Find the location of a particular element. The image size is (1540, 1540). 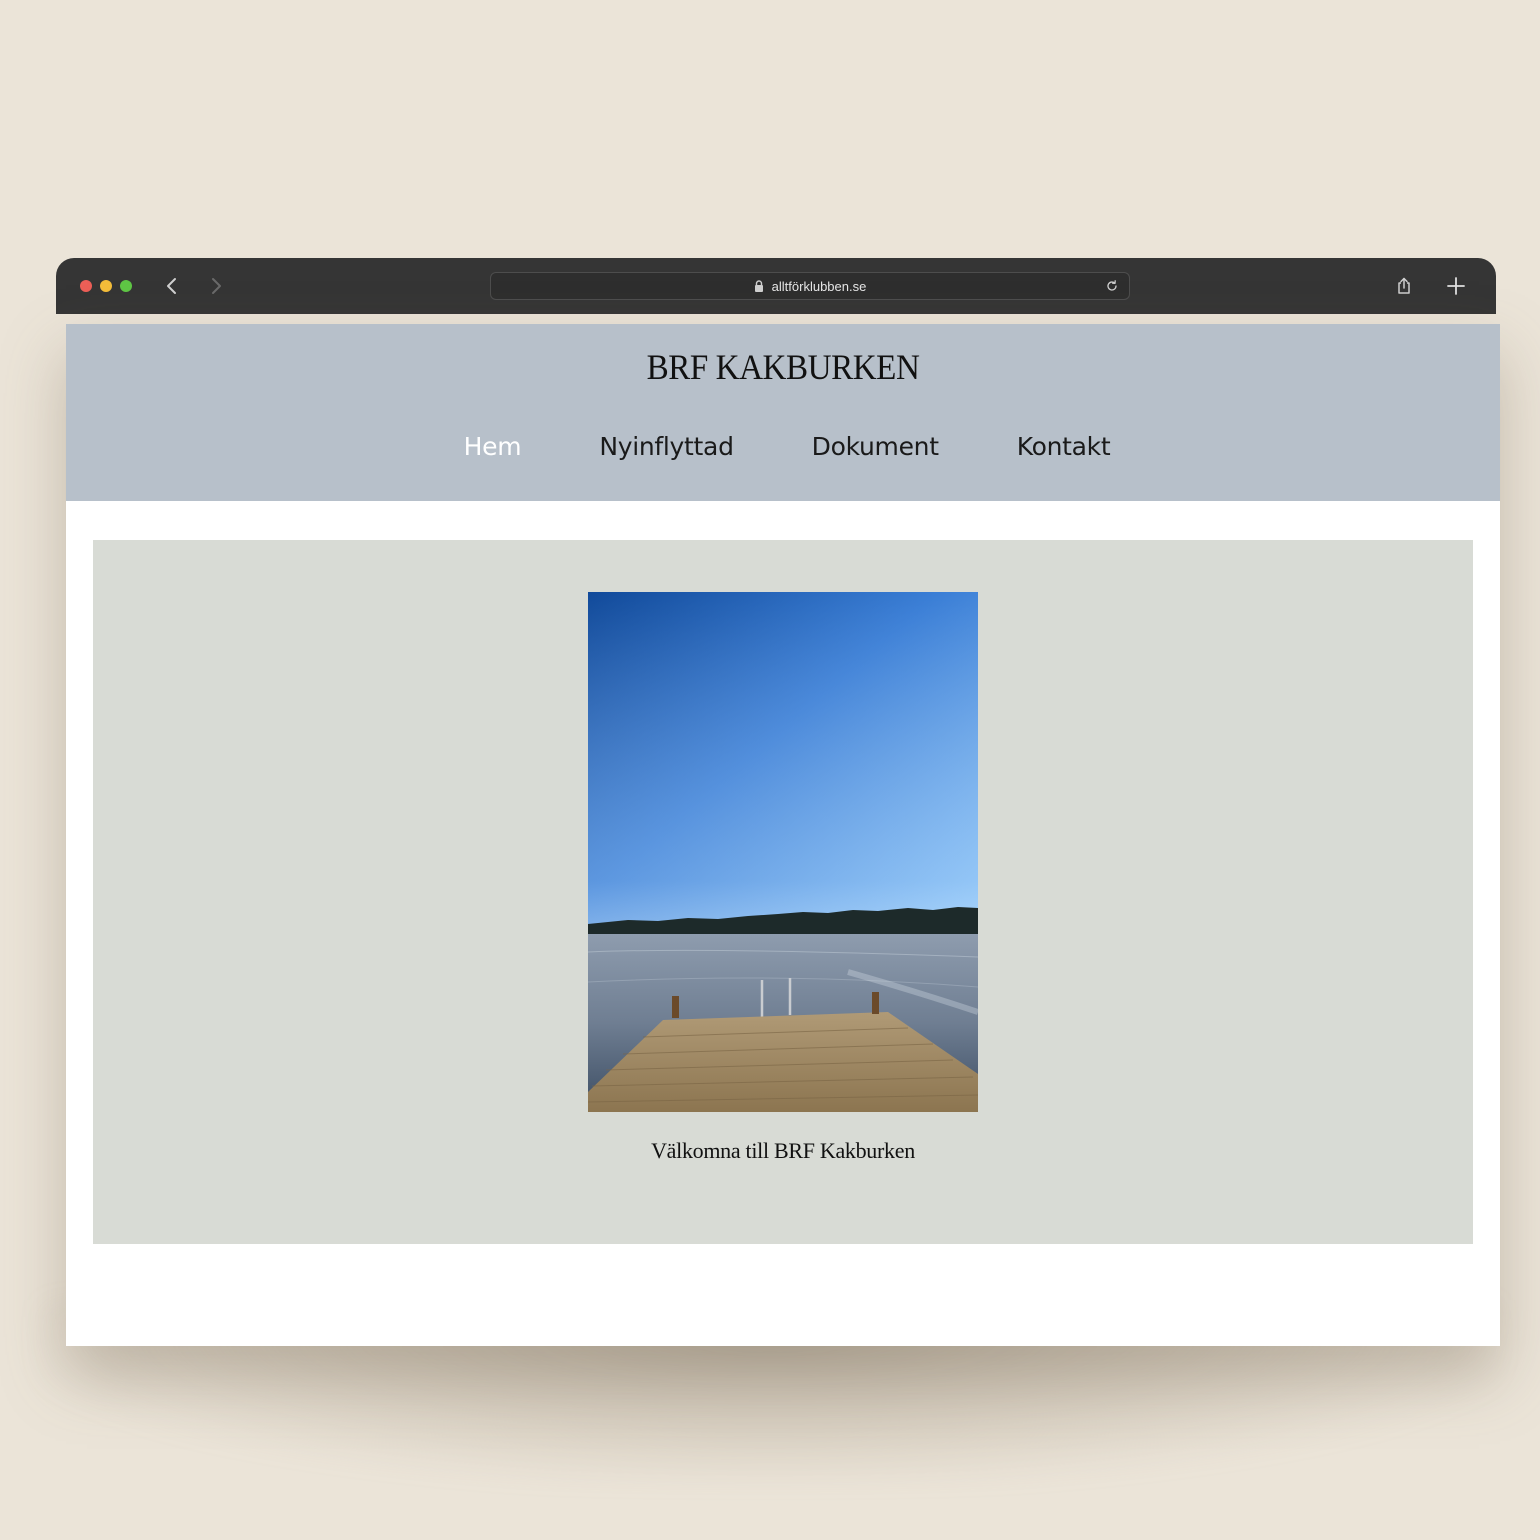

url-text: alltförklubben.se is located at coordinates (819, 286).